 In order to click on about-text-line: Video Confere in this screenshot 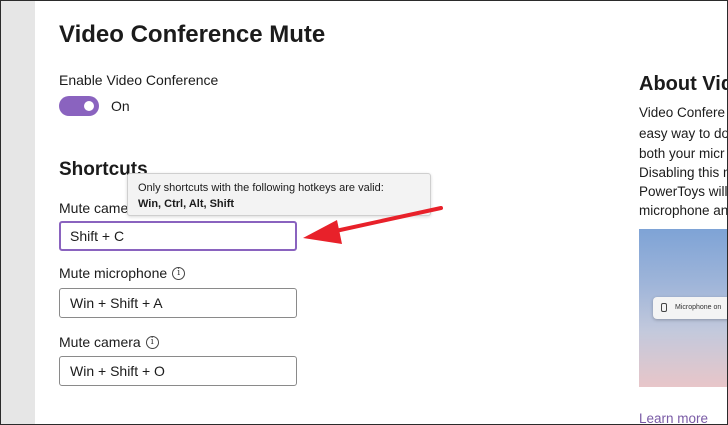, I will do `click(682, 112)`.